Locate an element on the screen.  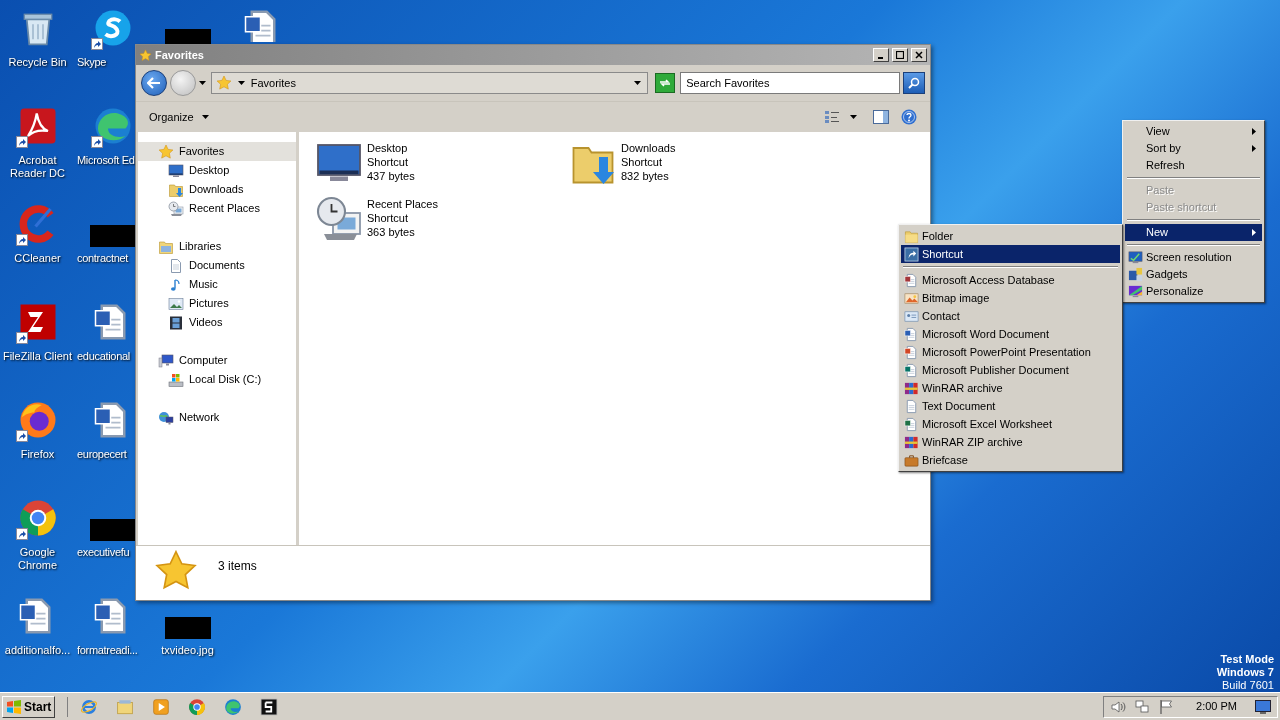
menu-item: Text Document is located at coordinates (1010, 406).